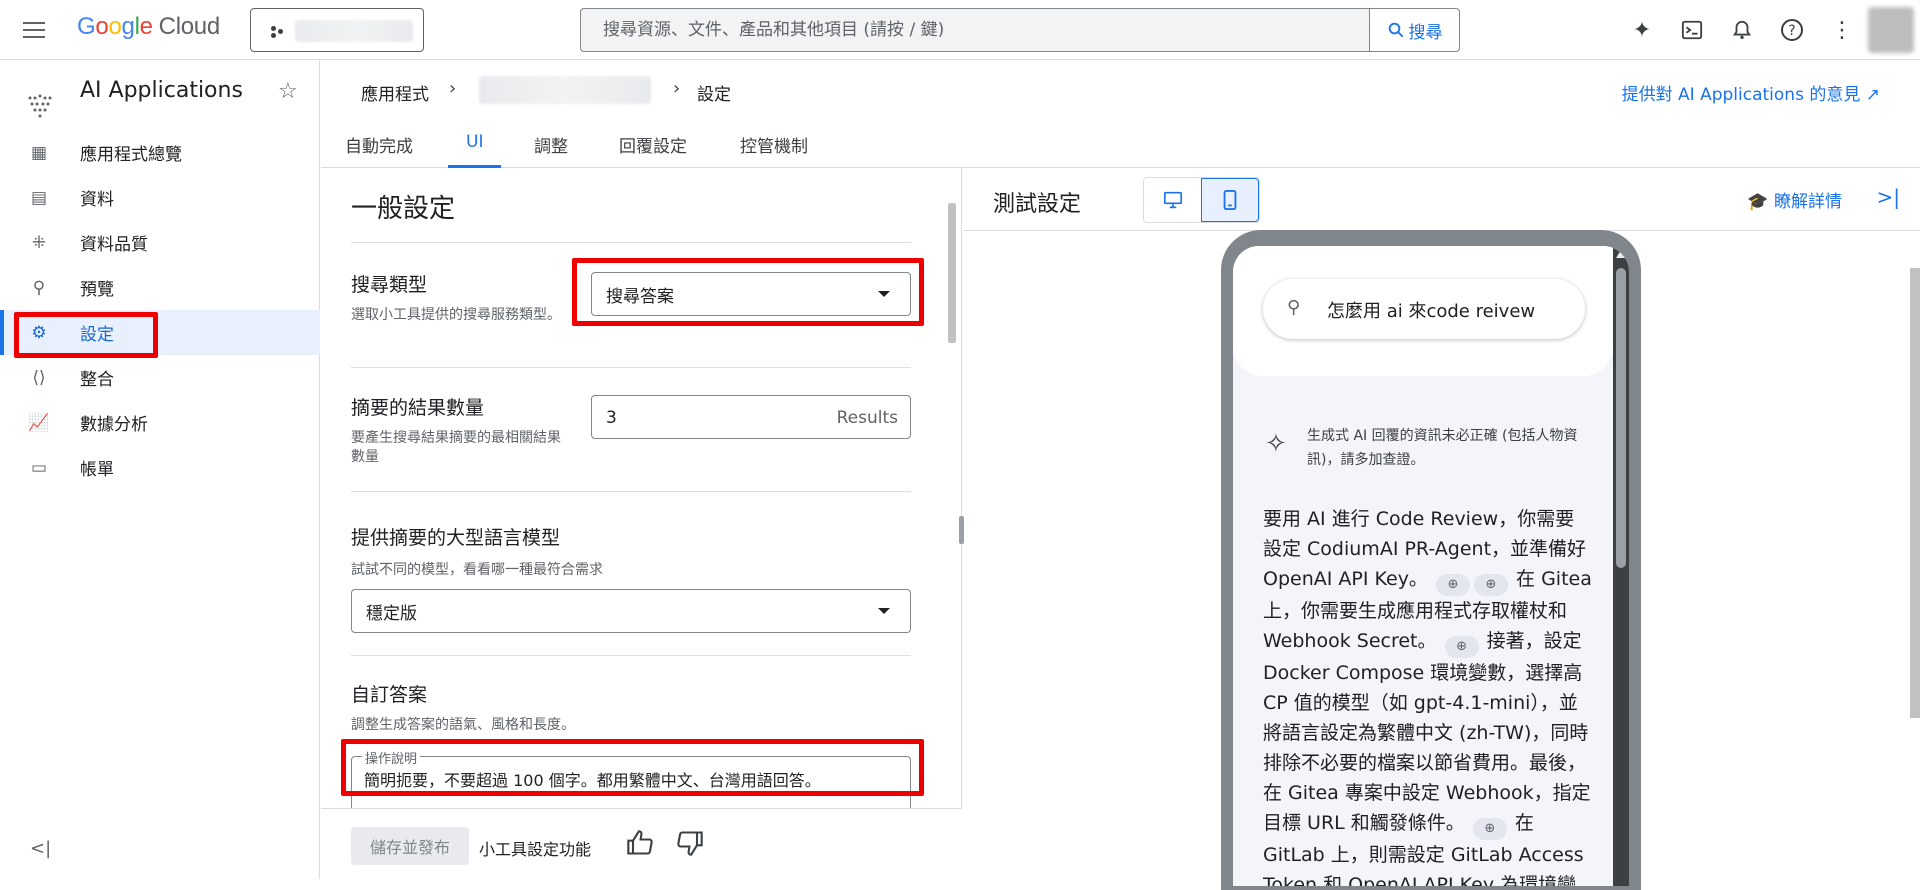 This screenshot has width=1920, height=890. Describe the element at coordinates (410, 846) in the screenshot. I see `save-and-publish-button: 儲存並發布` at that location.